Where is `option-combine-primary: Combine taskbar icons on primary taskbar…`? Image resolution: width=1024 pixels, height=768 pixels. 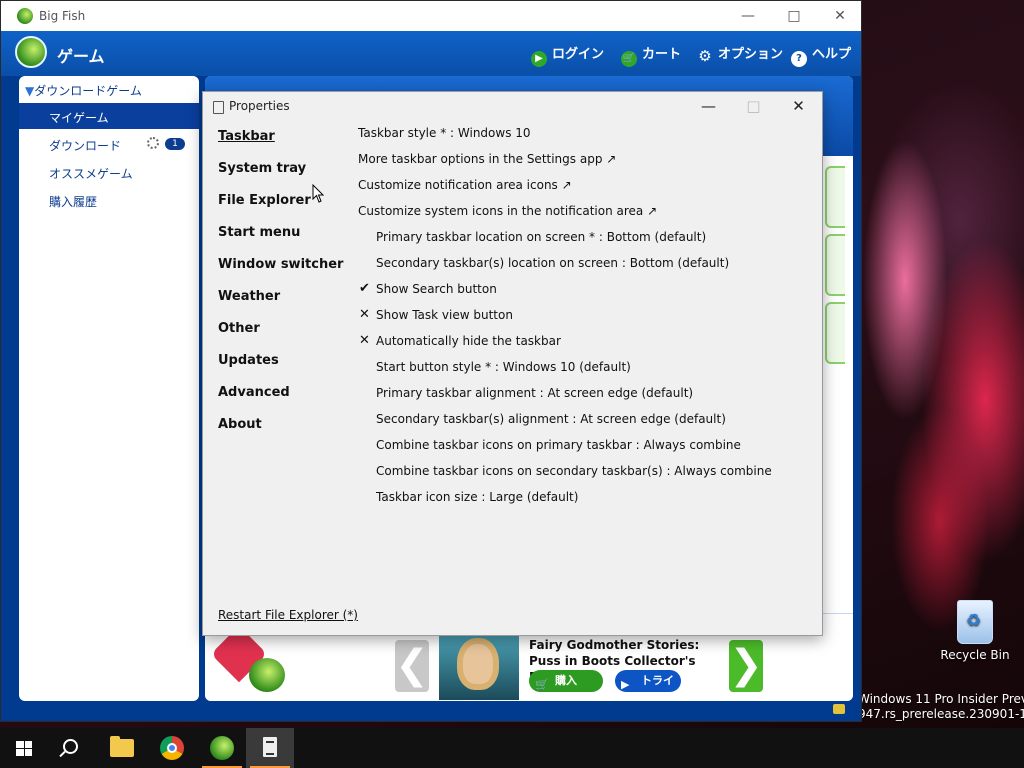 option-combine-primary: Combine taskbar icons on primary taskbar… is located at coordinates (558, 445).